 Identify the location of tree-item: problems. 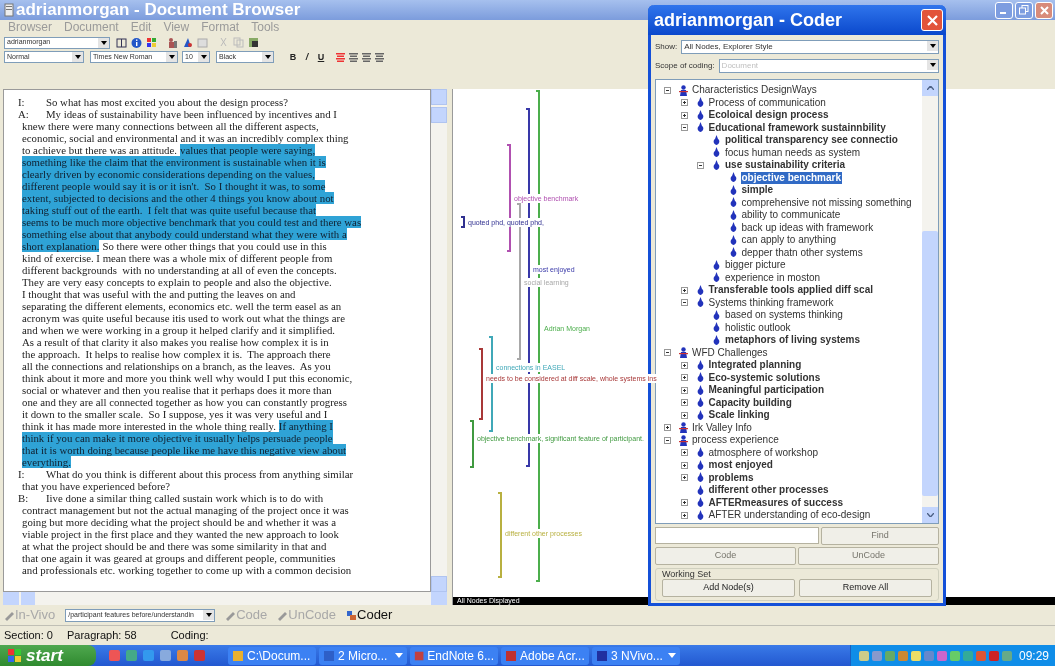
(731, 477).